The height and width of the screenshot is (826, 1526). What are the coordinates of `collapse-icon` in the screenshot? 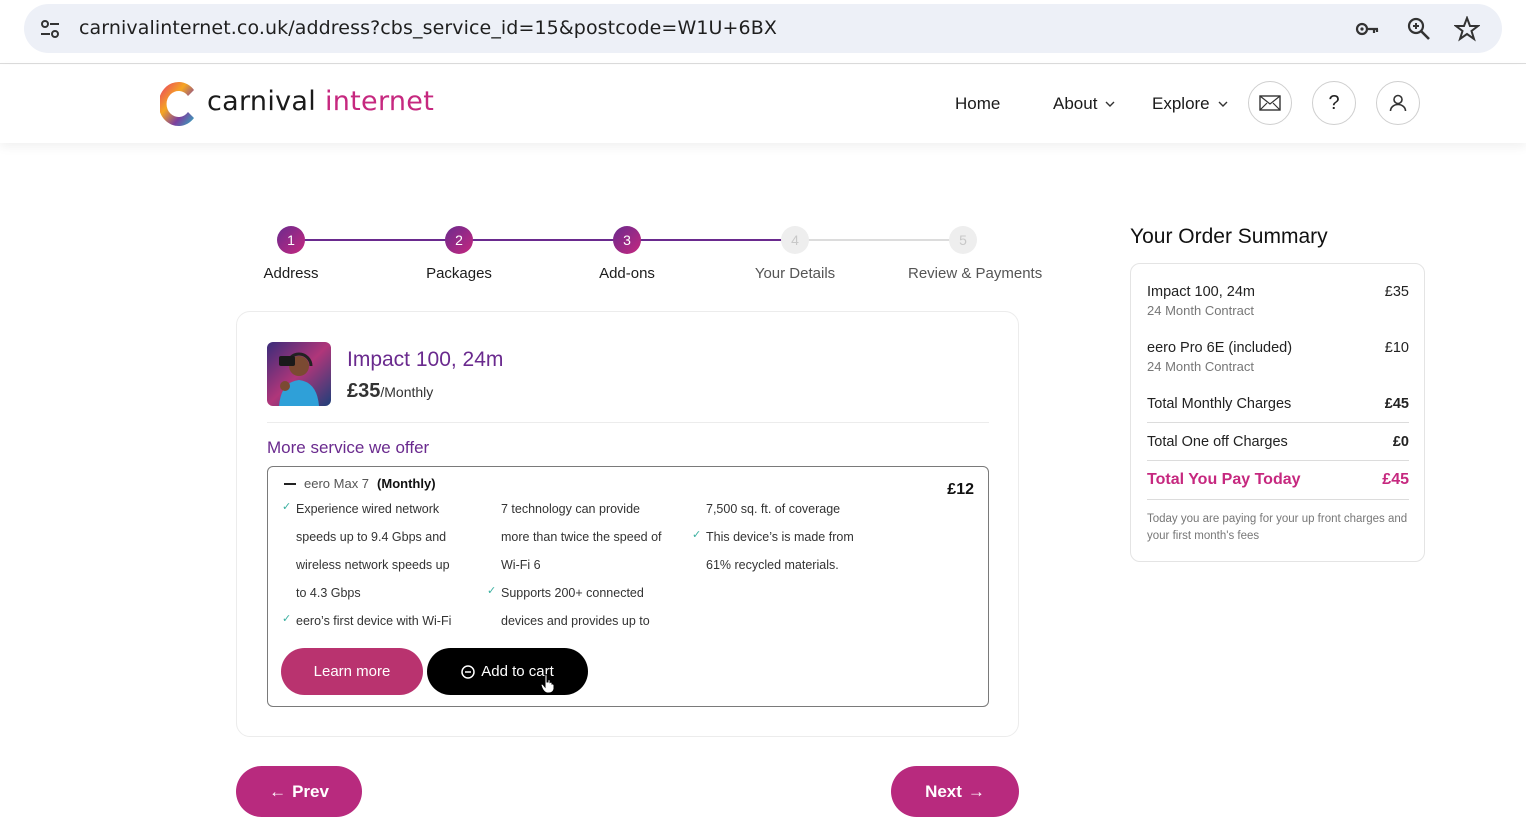 It's located at (290, 483).